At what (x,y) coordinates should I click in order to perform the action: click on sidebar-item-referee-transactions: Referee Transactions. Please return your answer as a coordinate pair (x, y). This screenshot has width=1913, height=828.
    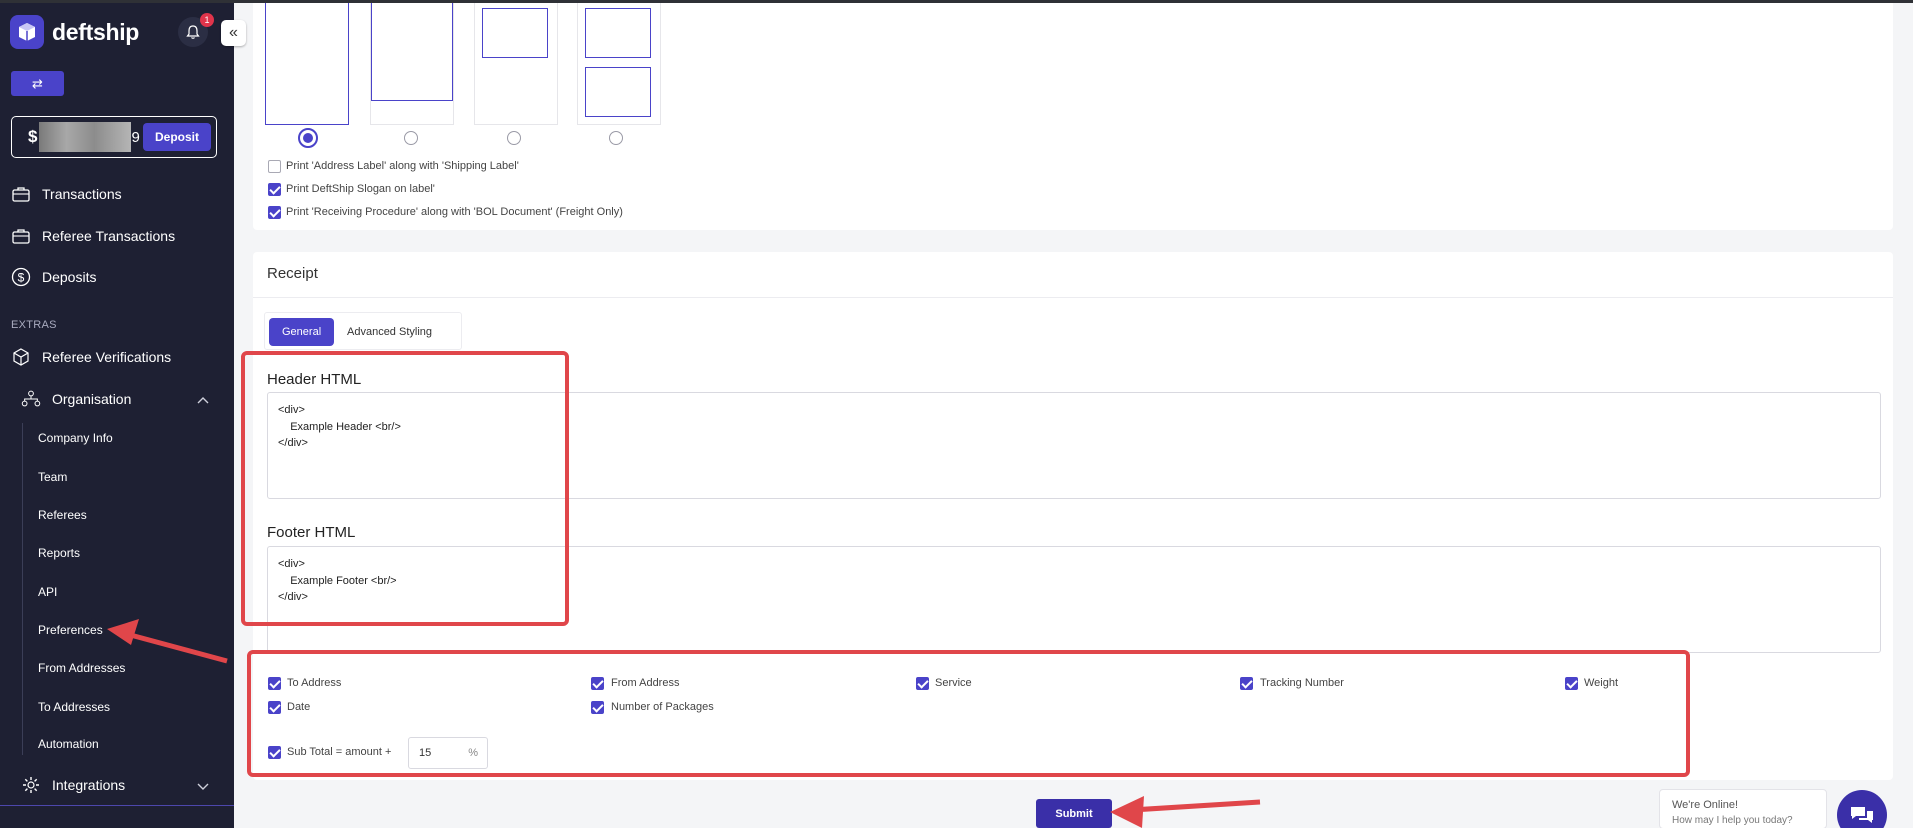
    Looking at the image, I should click on (93, 236).